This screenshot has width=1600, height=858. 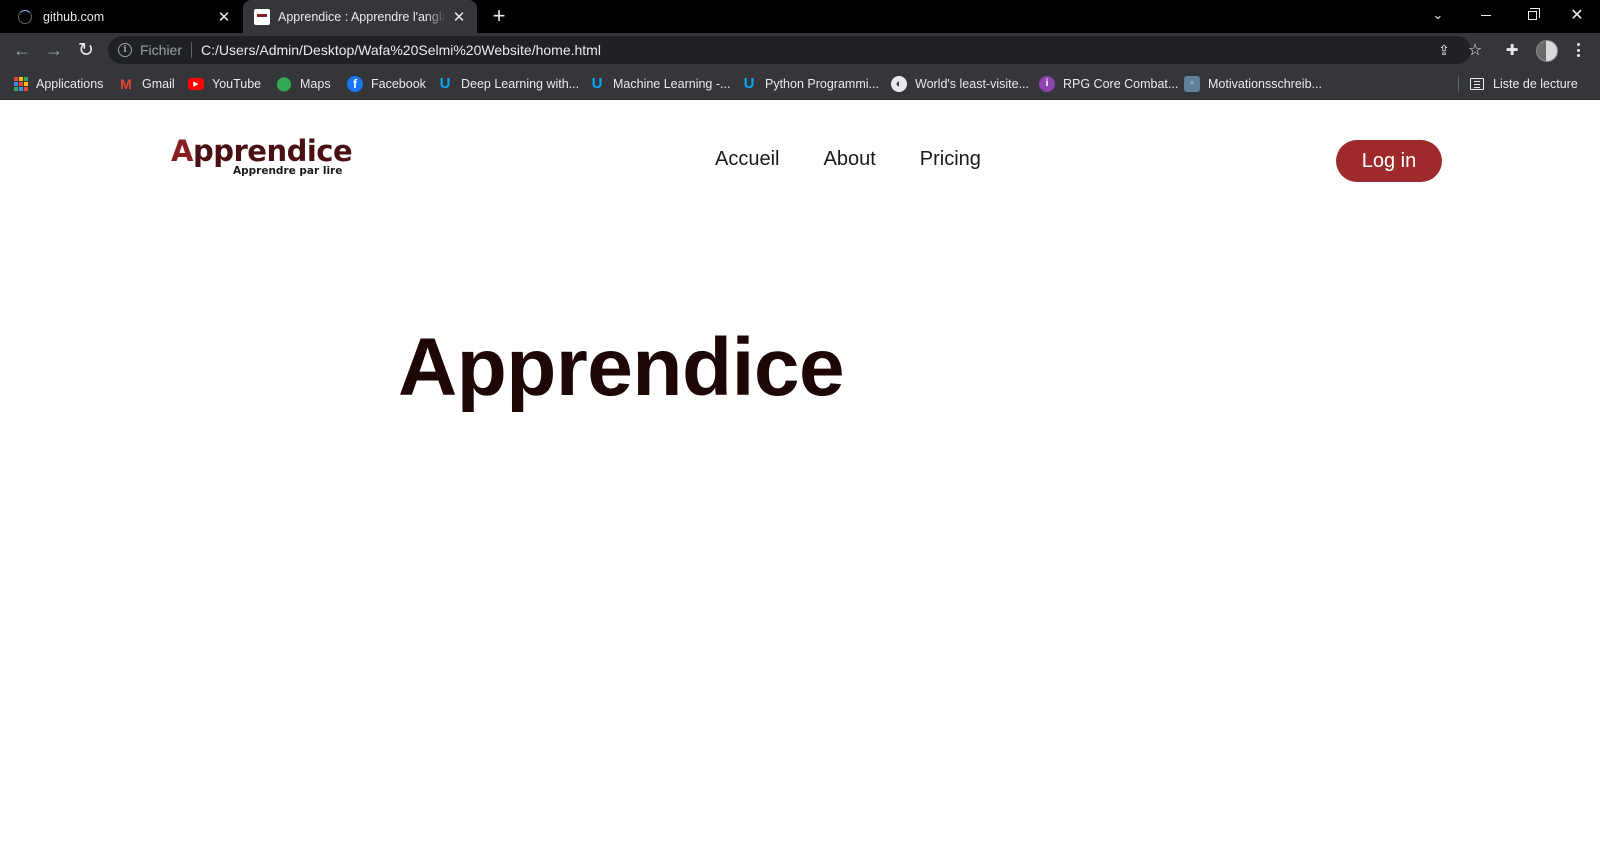 What do you see at coordinates (899, 83) in the screenshot?
I see `globe-icon: ◐` at bounding box center [899, 83].